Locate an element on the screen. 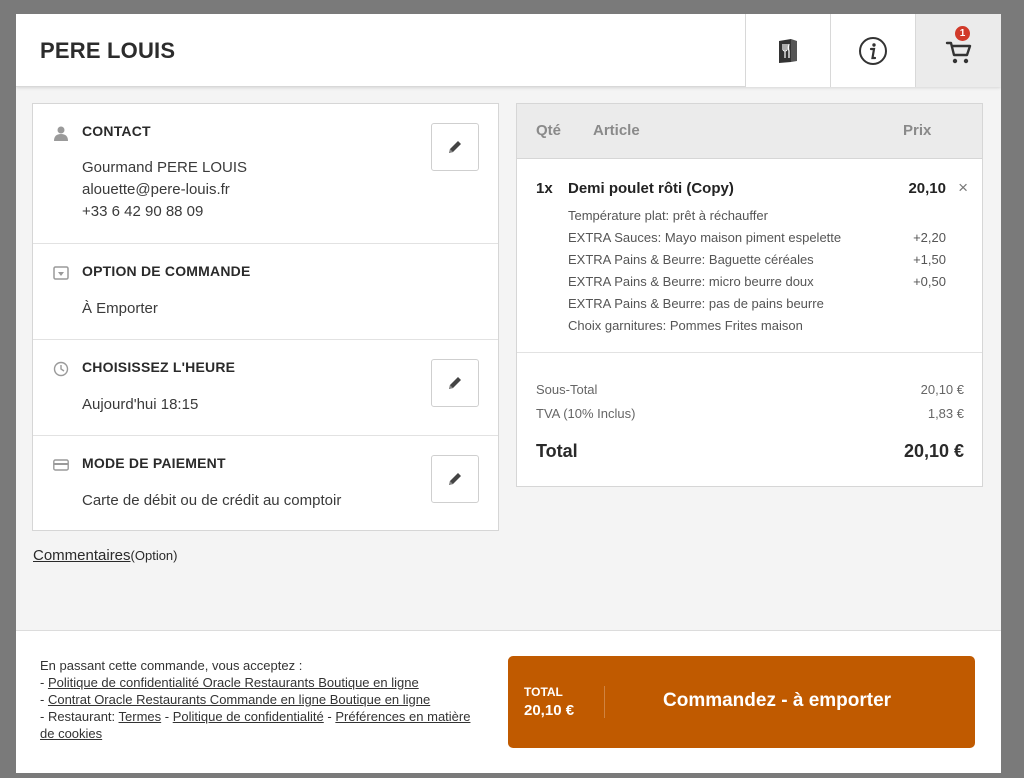 This screenshot has width=1024, height=778. subtotal-value: 20,10 € is located at coordinates (942, 389).